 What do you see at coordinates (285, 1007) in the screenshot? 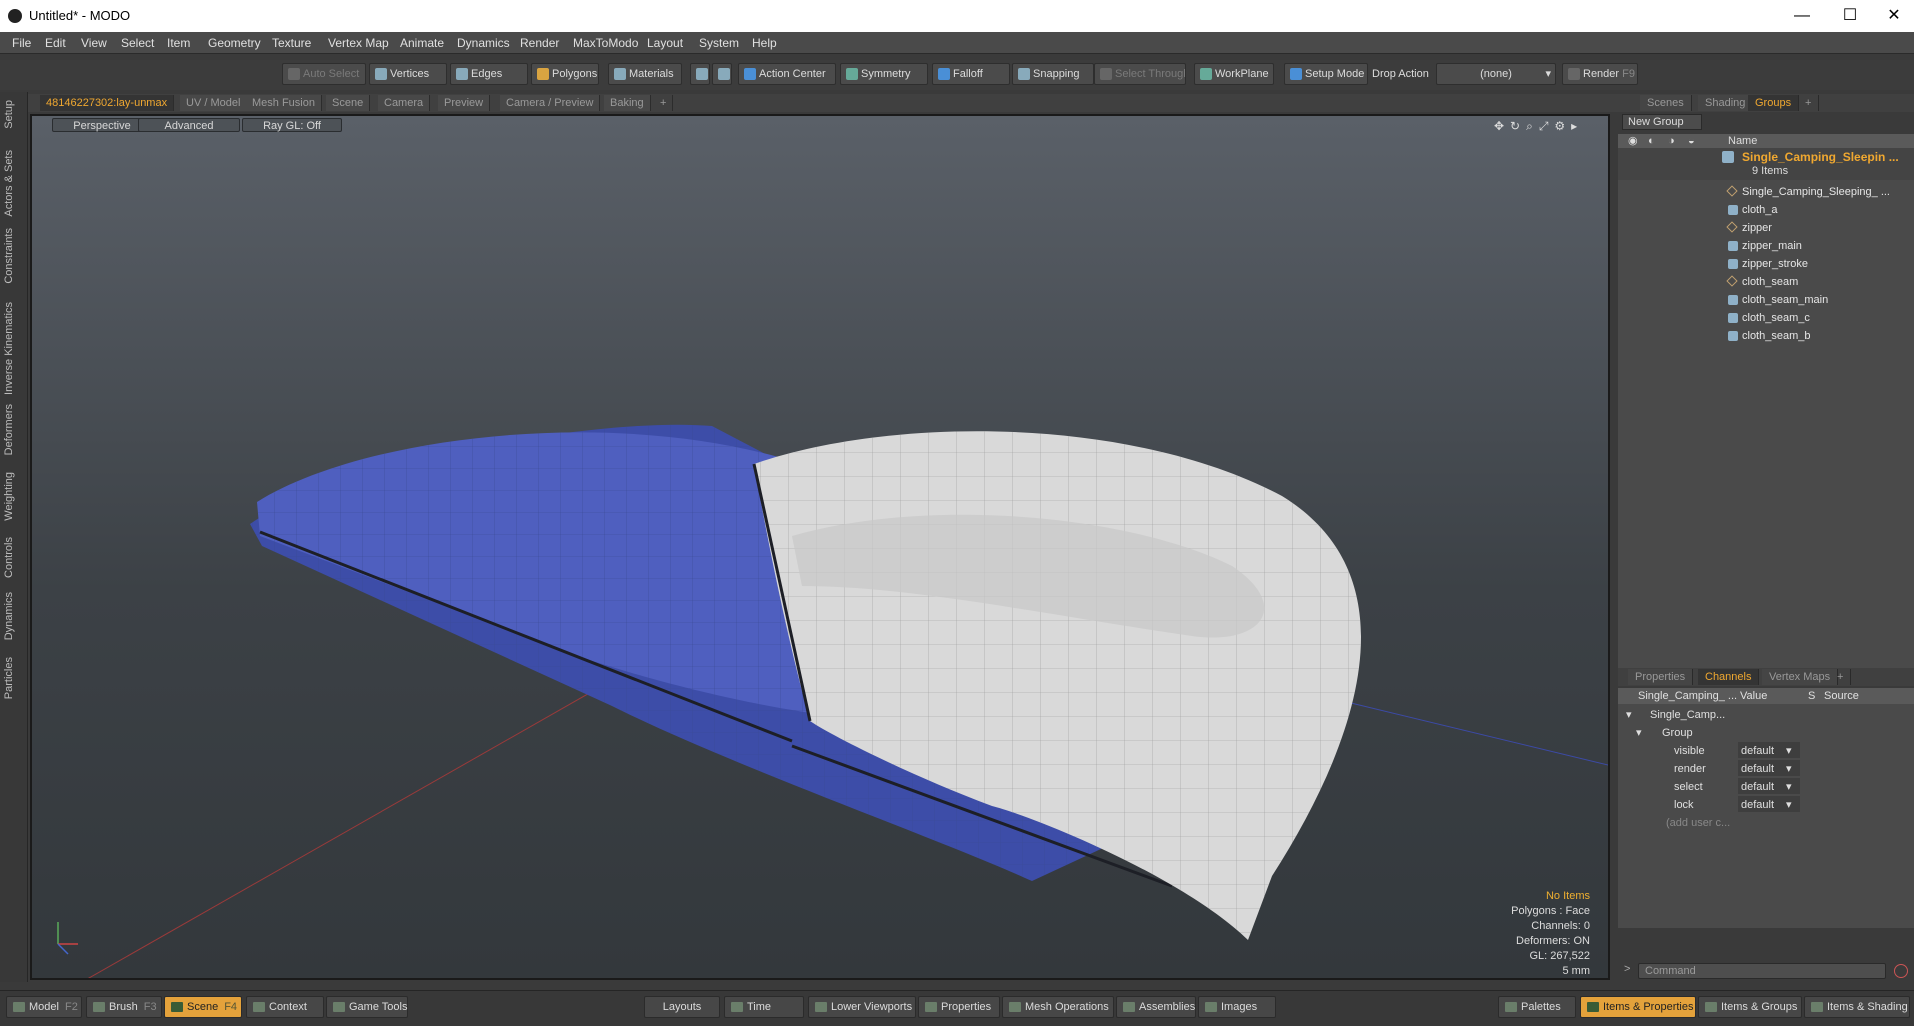
I see `context-button: Context` at bounding box center [285, 1007].